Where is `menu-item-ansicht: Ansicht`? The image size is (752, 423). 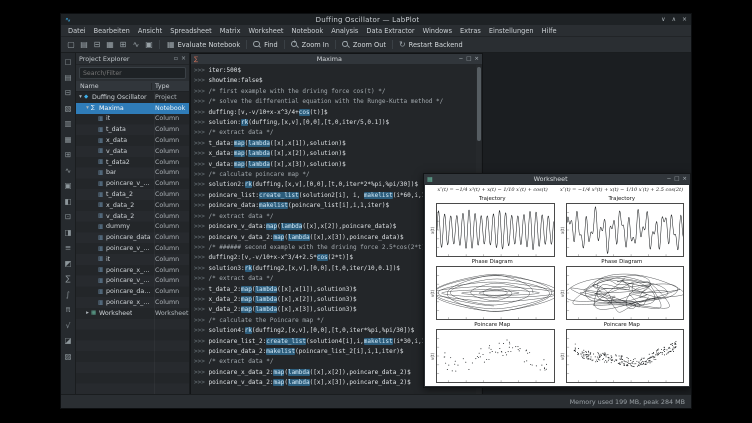 menu-item-ansicht: Ansicht is located at coordinates (150, 31).